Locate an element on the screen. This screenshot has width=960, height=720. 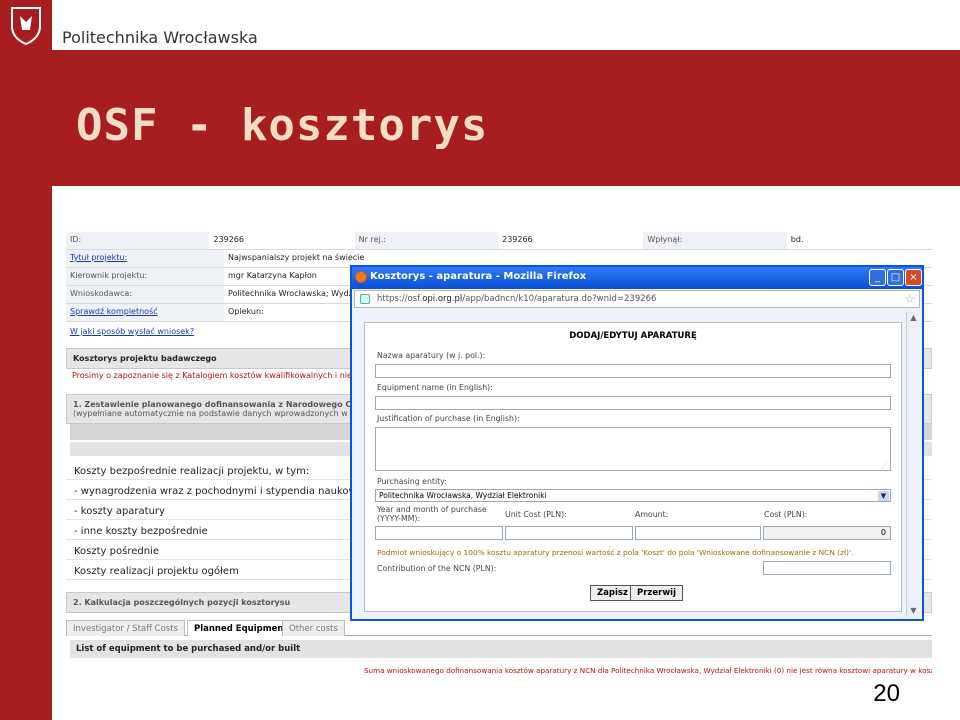
minimize-icon: _ is located at coordinates (877, 277).